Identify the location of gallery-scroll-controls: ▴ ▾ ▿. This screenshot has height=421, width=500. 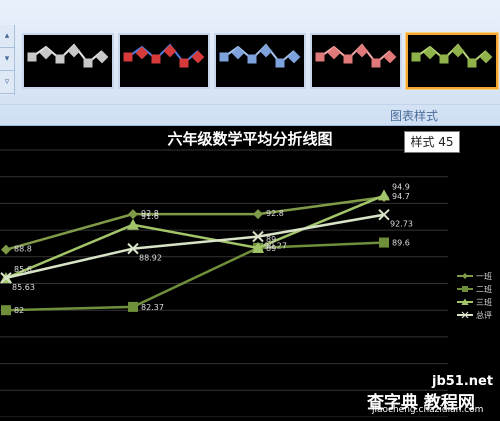
(7, 60).